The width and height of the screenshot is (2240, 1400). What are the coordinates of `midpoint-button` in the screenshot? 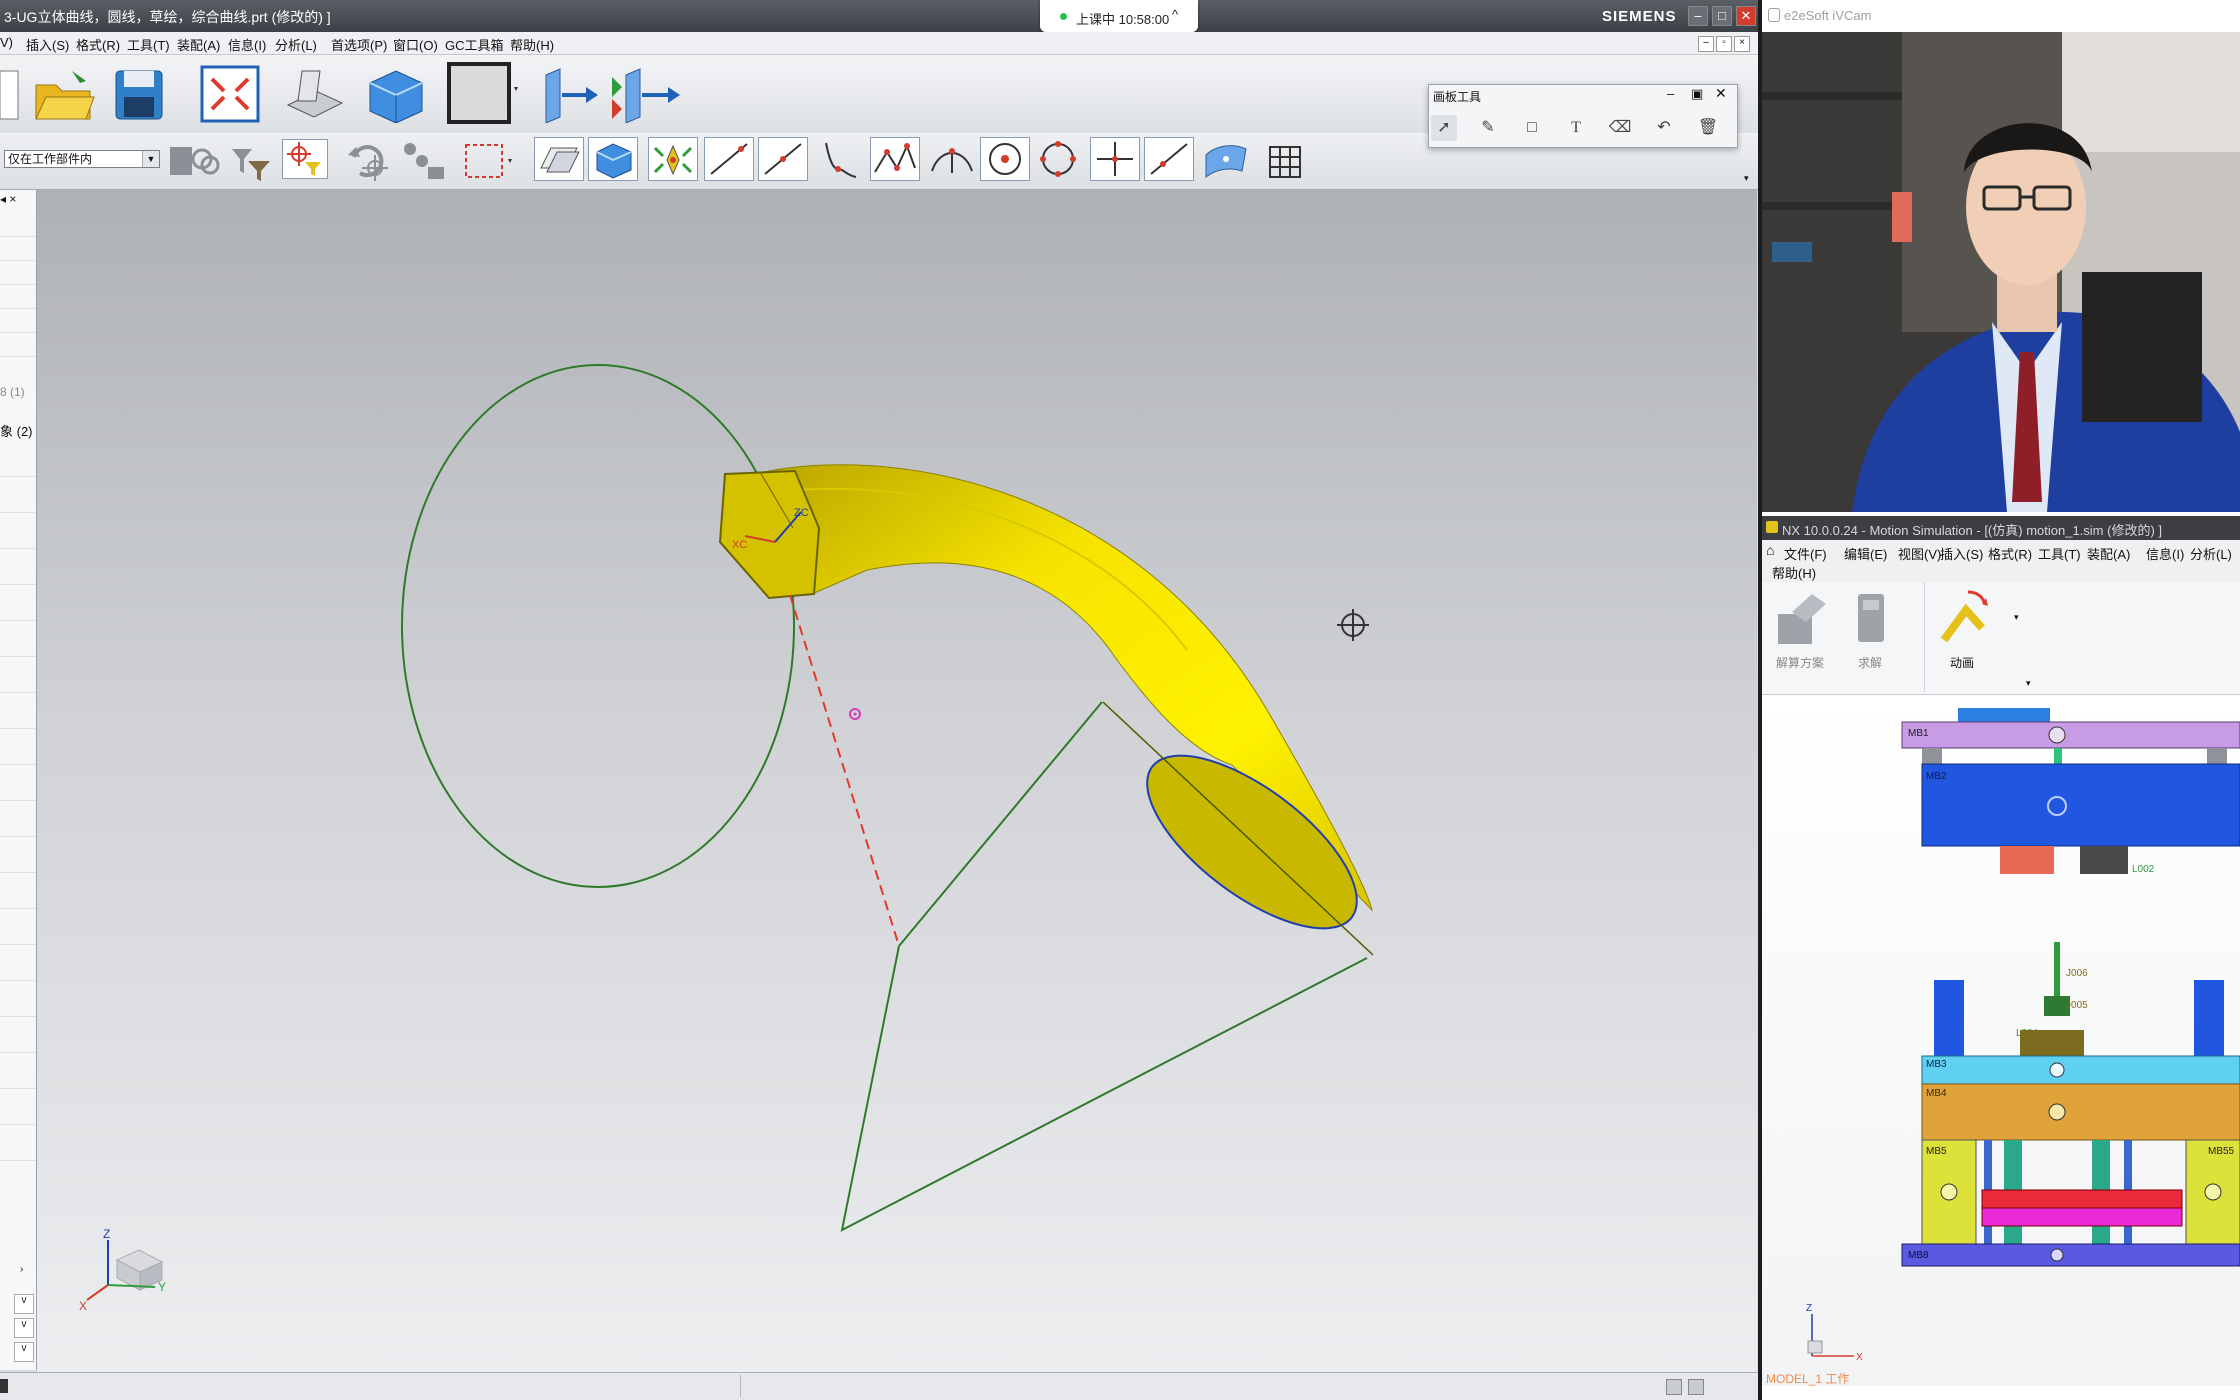 It's located at (783, 159).